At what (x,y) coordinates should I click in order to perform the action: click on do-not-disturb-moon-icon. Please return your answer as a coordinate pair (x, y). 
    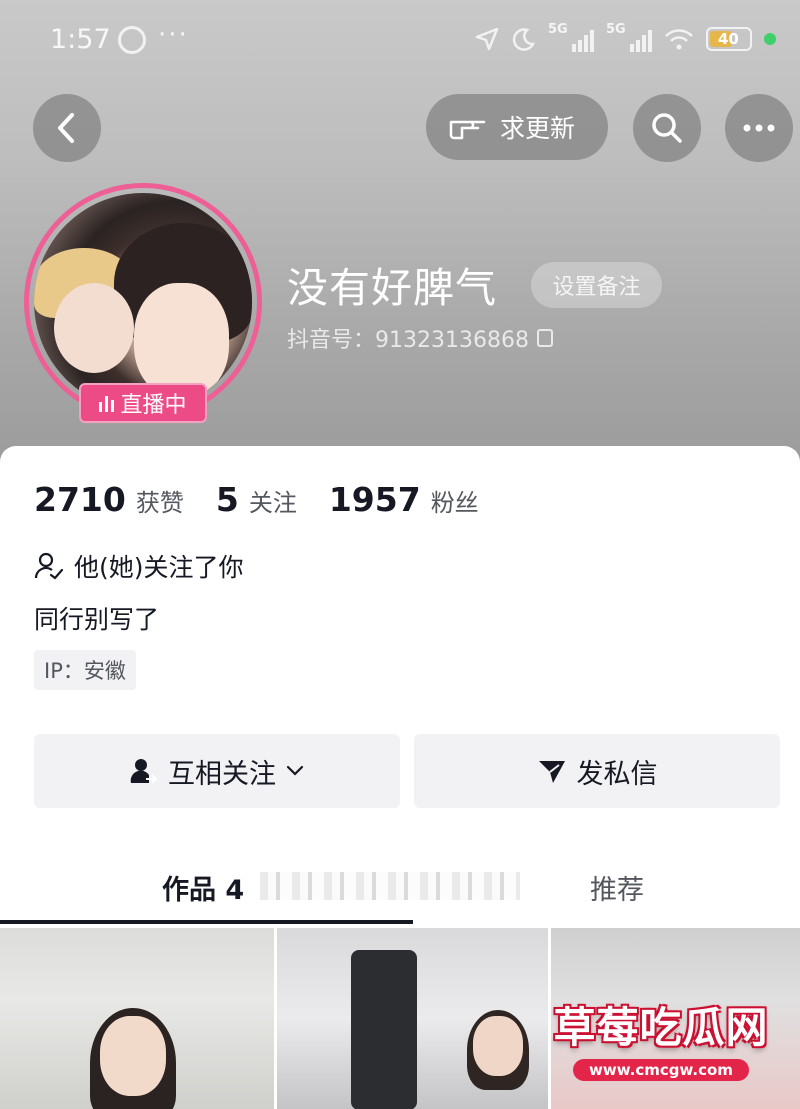
    Looking at the image, I should click on (524, 39).